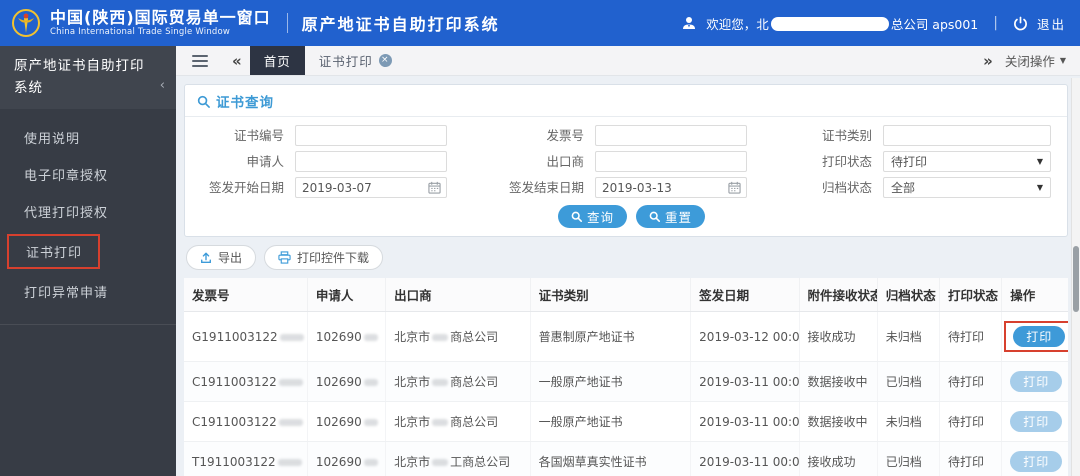 The image size is (1080, 476). What do you see at coordinates (221, 257) in the screenshot?
I see `export-button: 导出` at bounding box center [221, 257].